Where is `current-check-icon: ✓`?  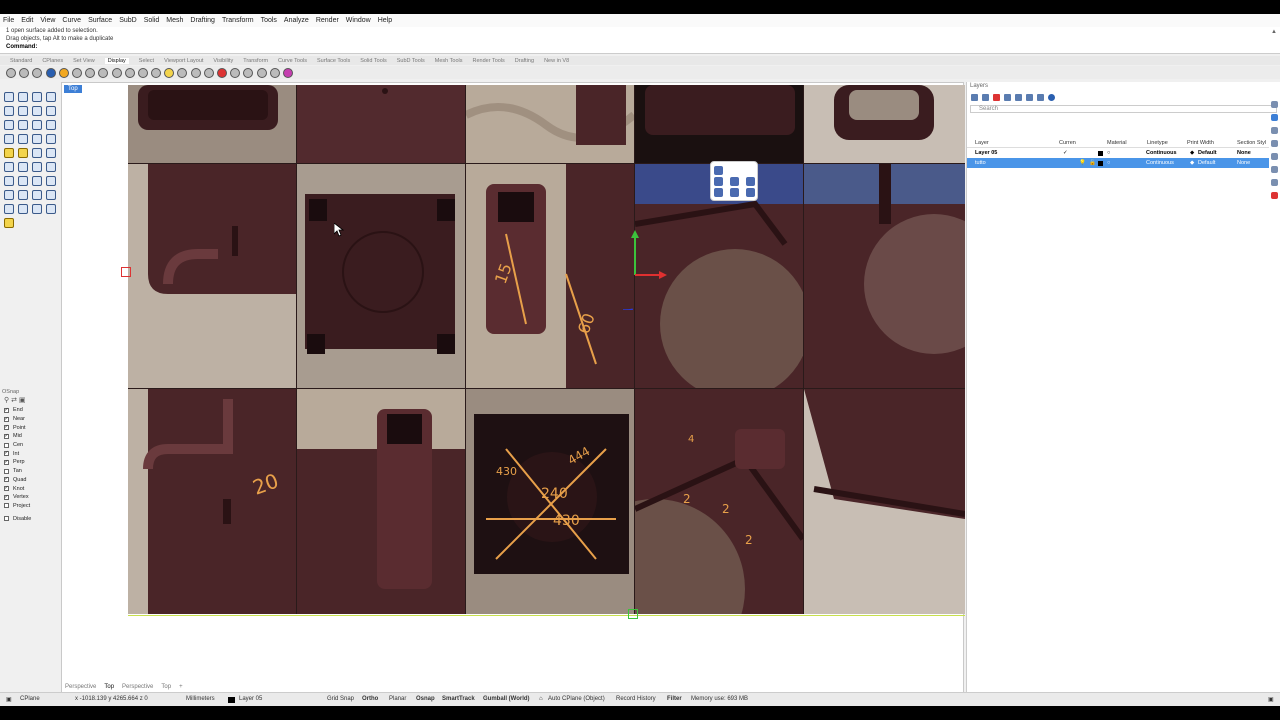
current-check-icon: ✓ is located at coordinates (1065, 153).